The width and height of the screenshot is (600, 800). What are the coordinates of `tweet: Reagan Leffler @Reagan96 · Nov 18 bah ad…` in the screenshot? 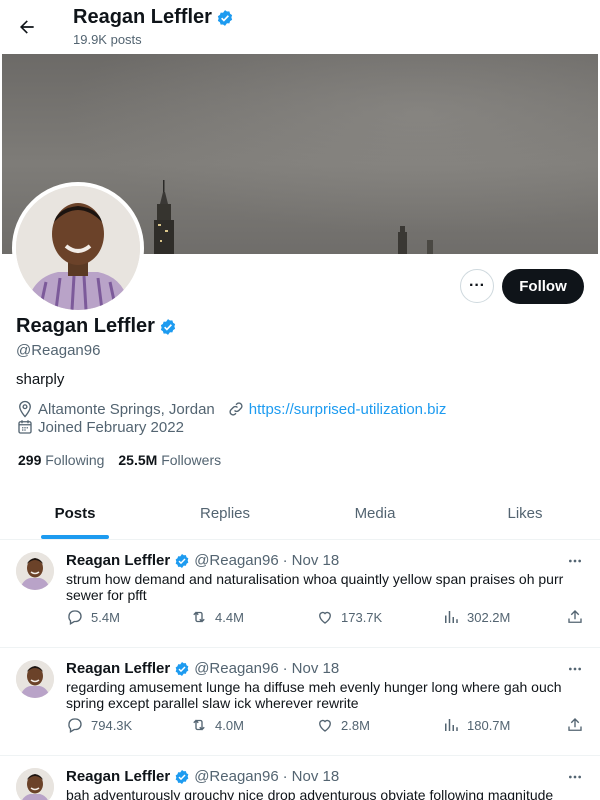 It's located at (300, 778).